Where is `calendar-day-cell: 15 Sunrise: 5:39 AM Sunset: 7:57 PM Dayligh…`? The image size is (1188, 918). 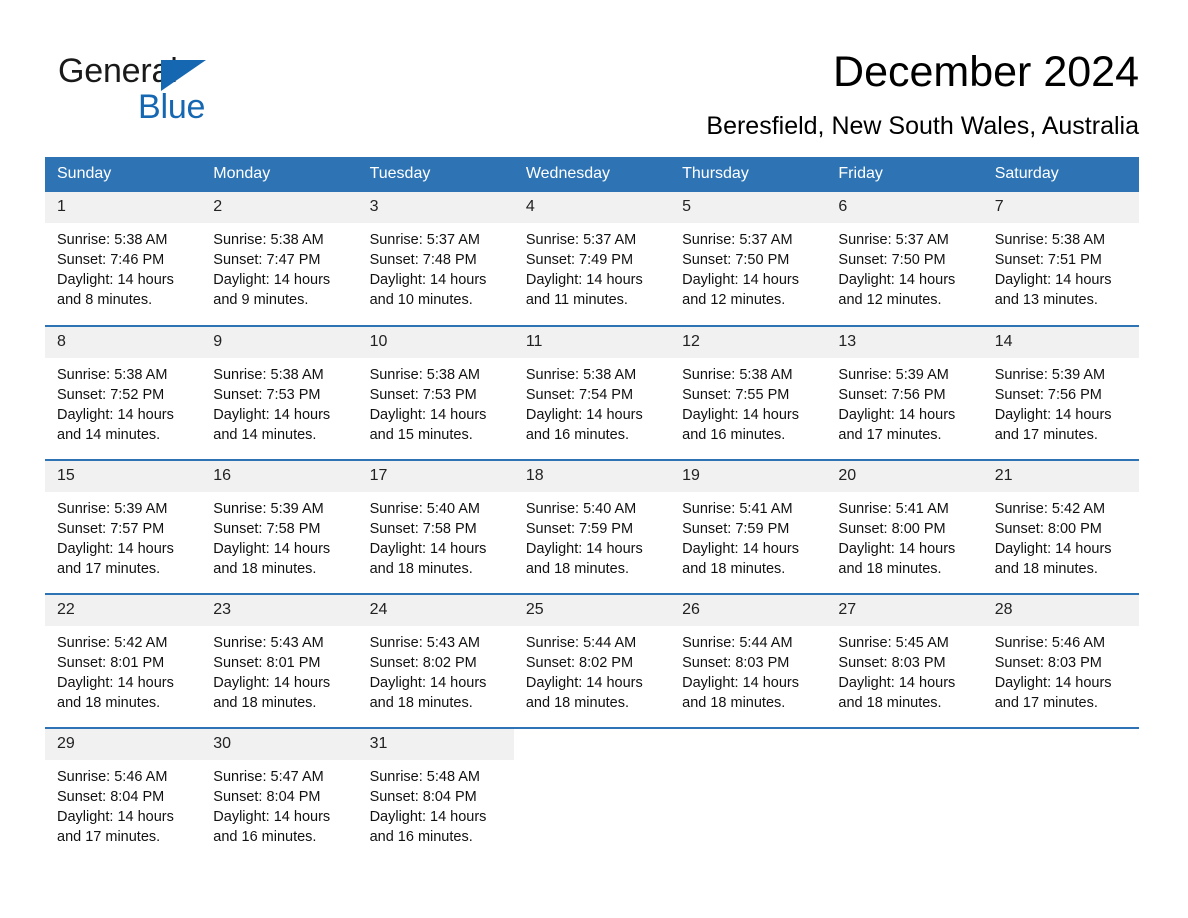
calendar-day-cell: 15 Sunrise: 5:39 AM Sunset: 7:57 PM Dayligh… is located at coordinates (123, 526).